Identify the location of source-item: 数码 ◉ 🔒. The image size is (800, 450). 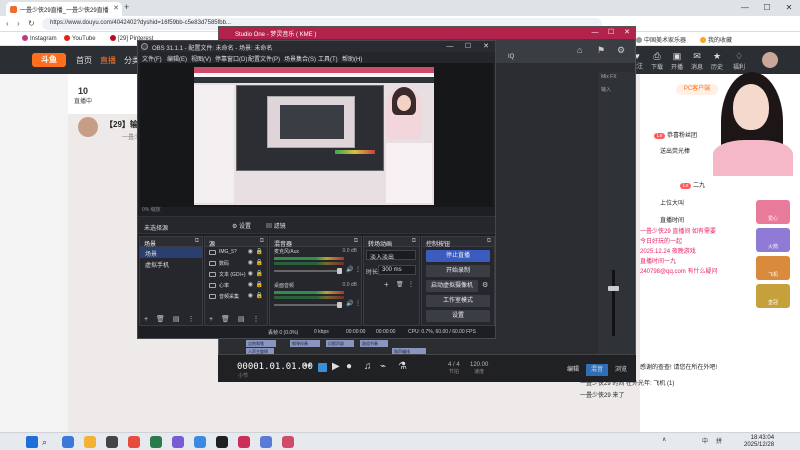
(236, 263).